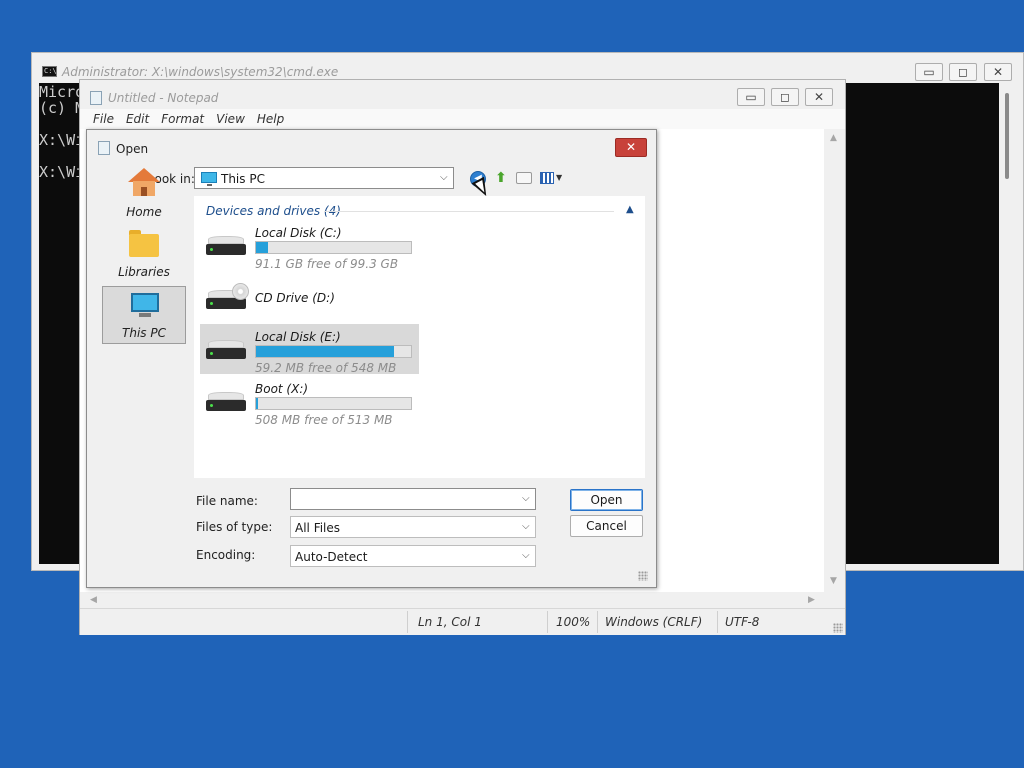  Describe the element at coordinates (324, 178) in the screenshot. I see `look-in-dropdown: This PC ⌵` at that location.